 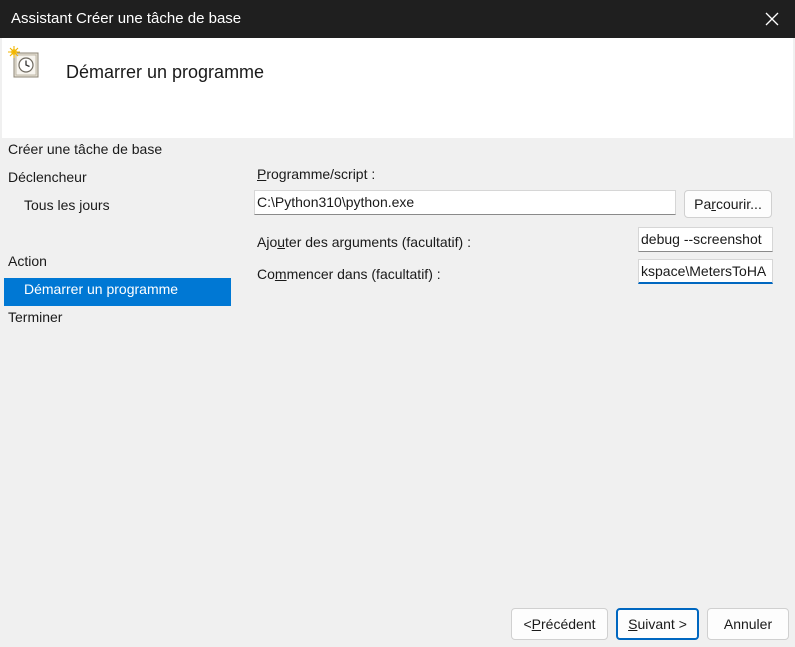 What do you see at coordinates (35, 317) in the screenshot?
I see `step-finish: Terminer` at bounding box center [35, 317].